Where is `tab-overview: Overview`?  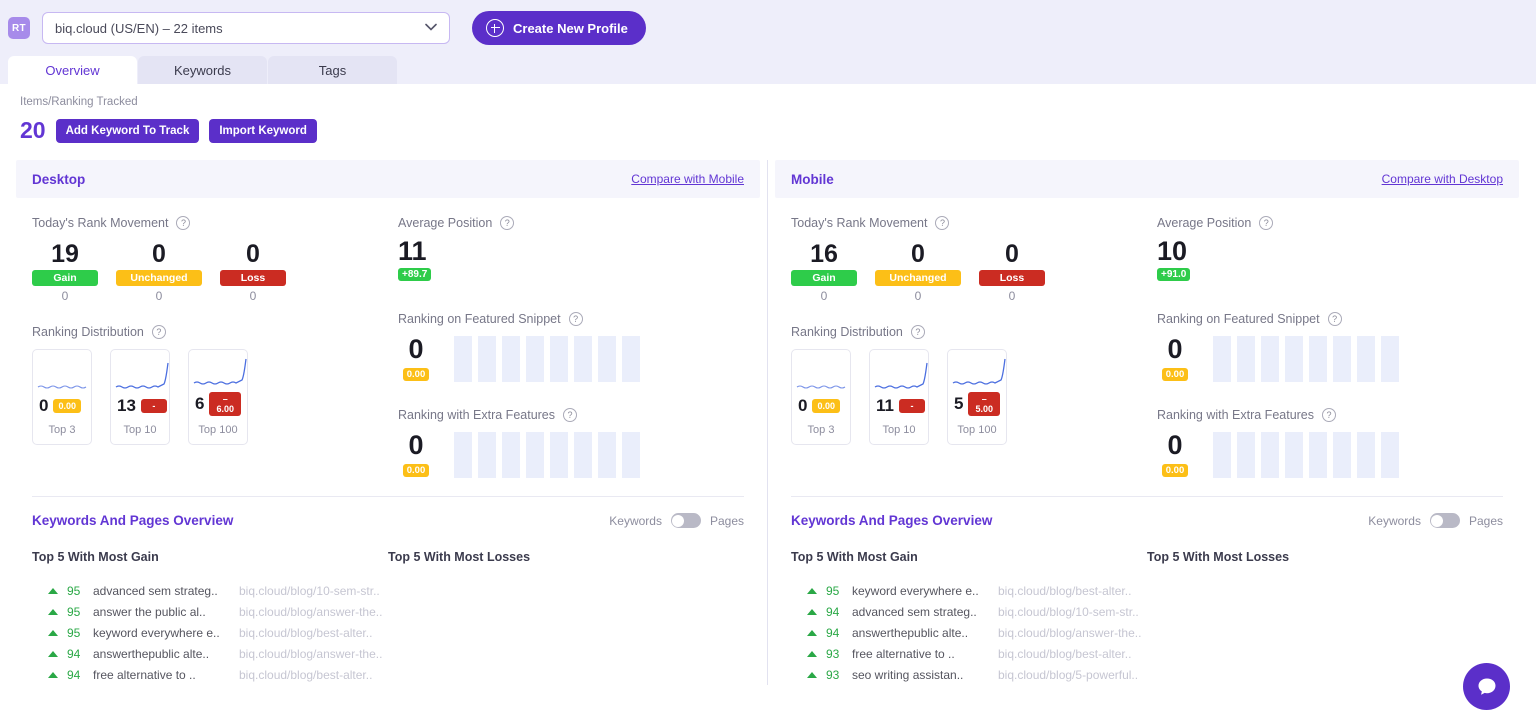 tab-overview: Overview is located at coordinates (72, 70).